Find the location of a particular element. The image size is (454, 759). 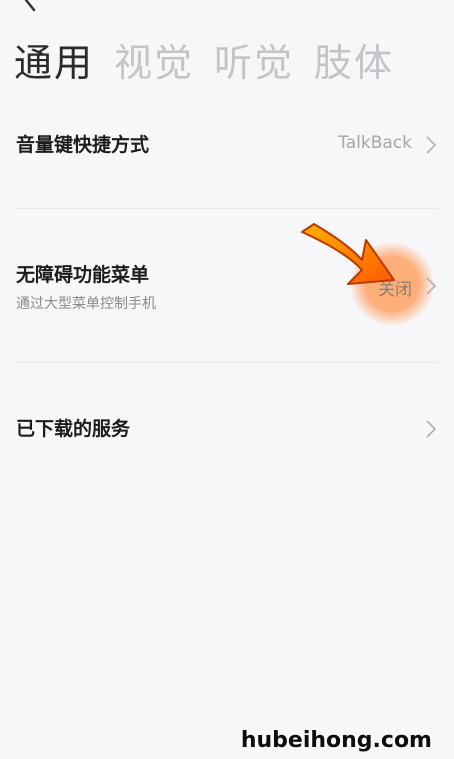

category-tabs: 通用 视觉 听觉 肢体 is located at coordinates (204, 63).